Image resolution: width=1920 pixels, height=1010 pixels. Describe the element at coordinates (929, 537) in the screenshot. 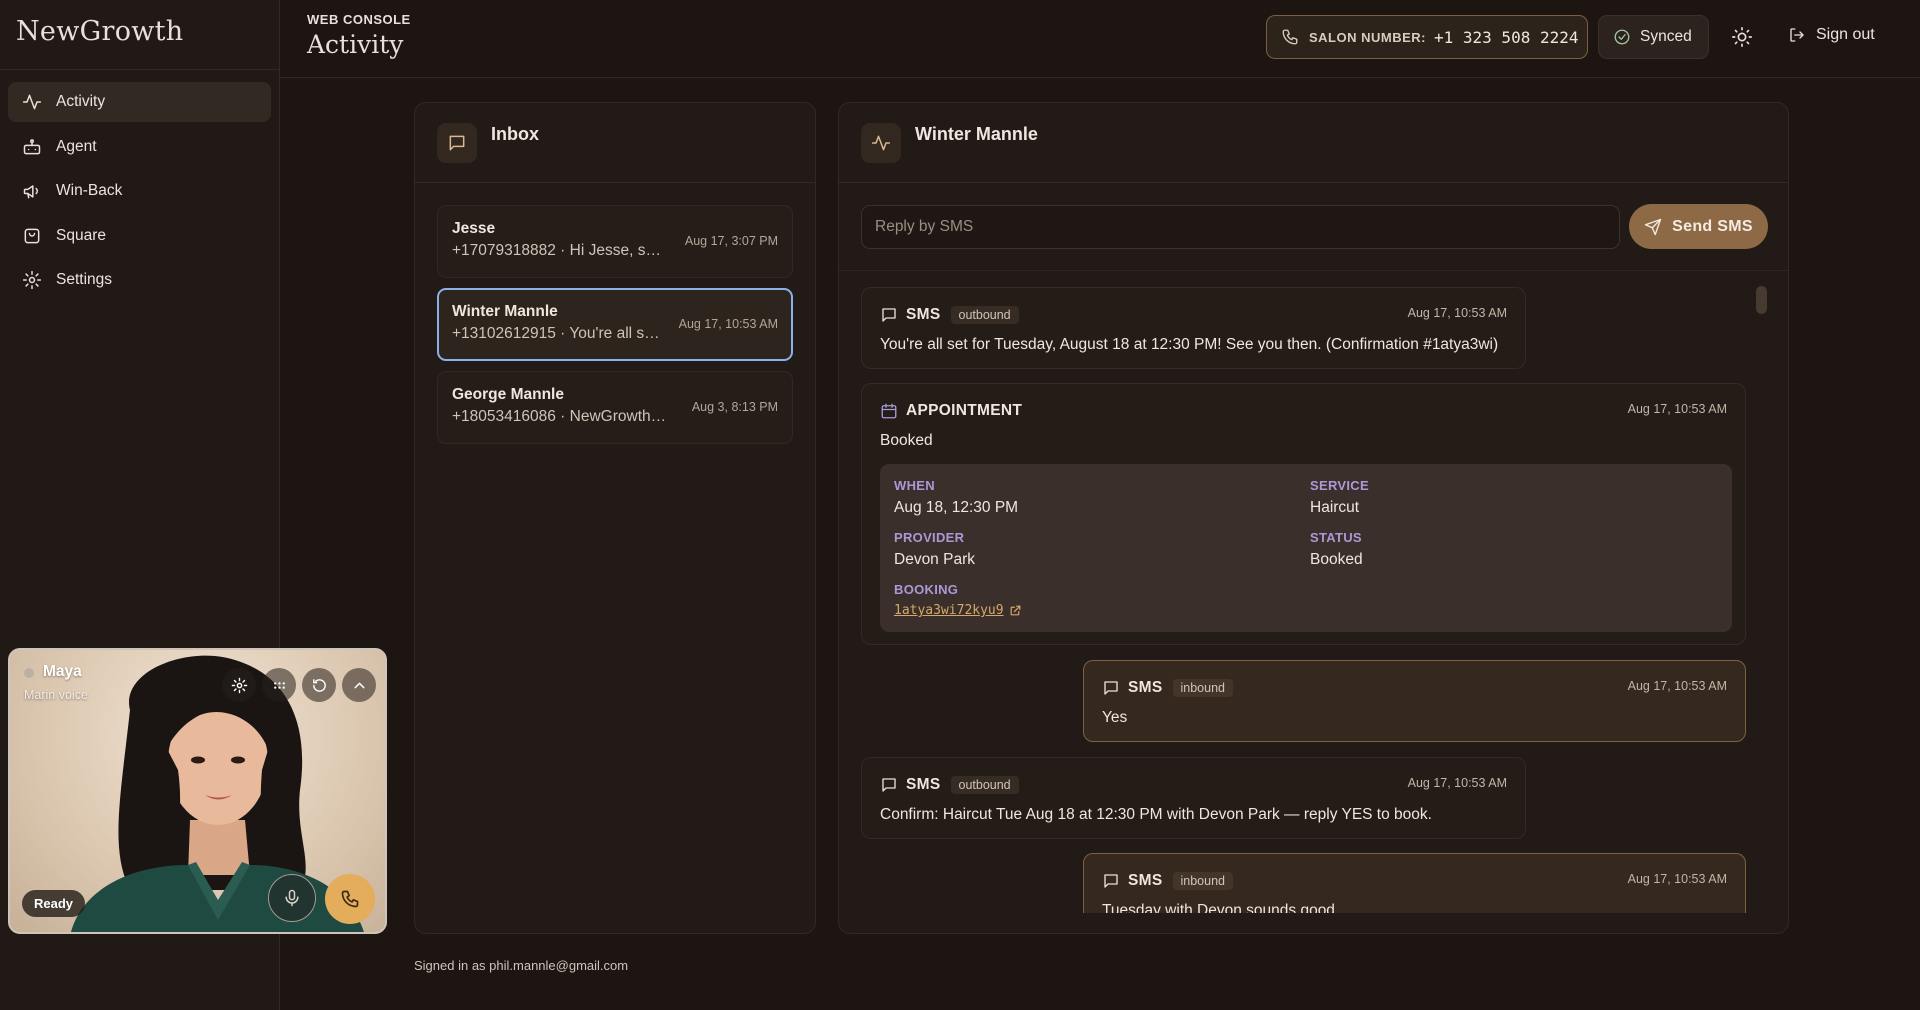

I see `provider-label: PROVIDER` at that location.